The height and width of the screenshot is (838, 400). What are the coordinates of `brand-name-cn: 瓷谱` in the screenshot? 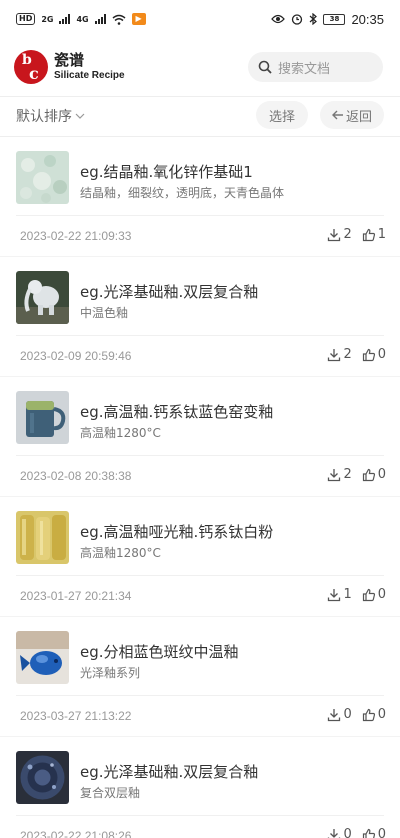 It's located at (69, 60).